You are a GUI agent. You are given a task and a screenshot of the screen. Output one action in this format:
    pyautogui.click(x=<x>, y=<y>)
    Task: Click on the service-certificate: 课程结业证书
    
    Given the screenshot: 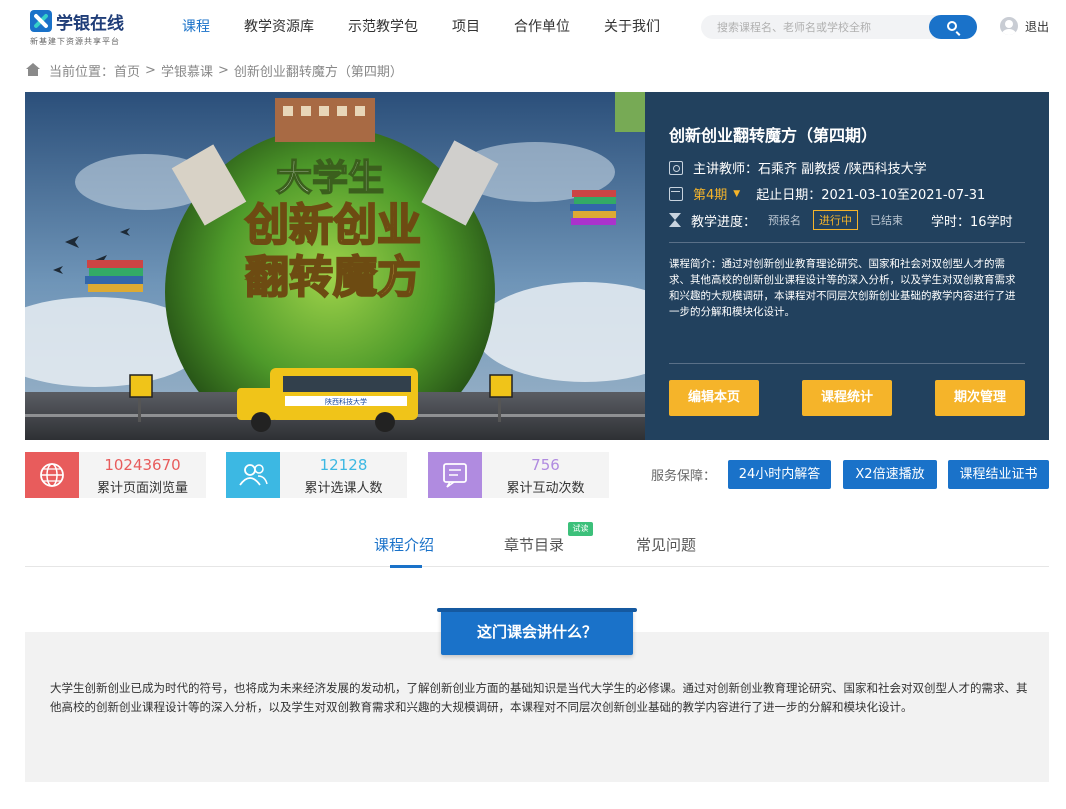 What is the action you would take?
    pyautogui.click(x=998, y=474)
    